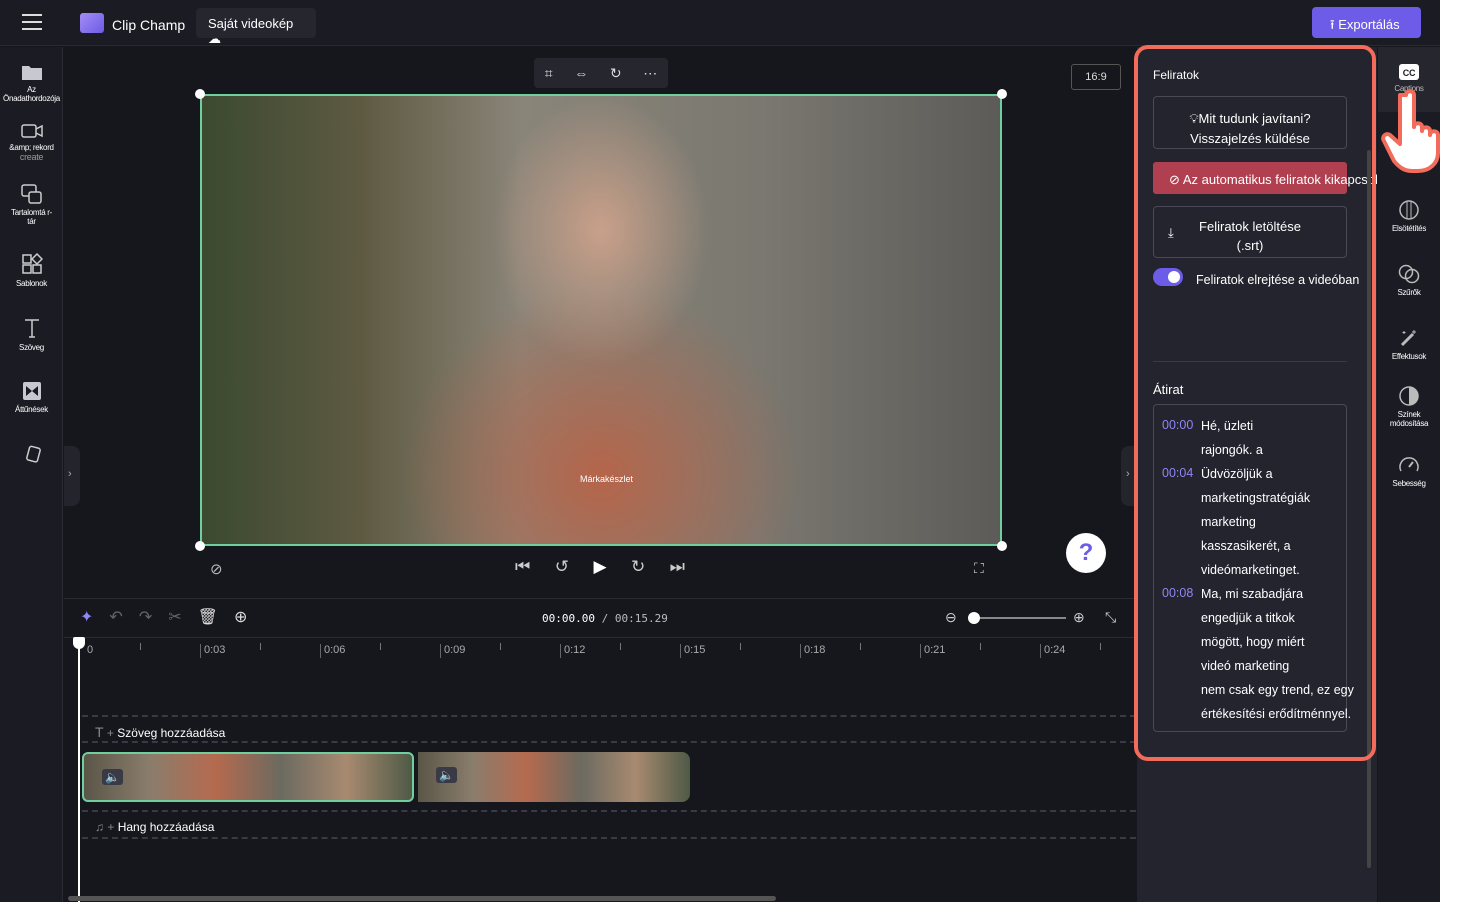 The height and width of the screenshot is (902, 1479). What do you see at coordinates (31, 83) in the screenshot?
I see `sidebar-item-media: Az Önadathordozója` at bounding box center [31, 83].